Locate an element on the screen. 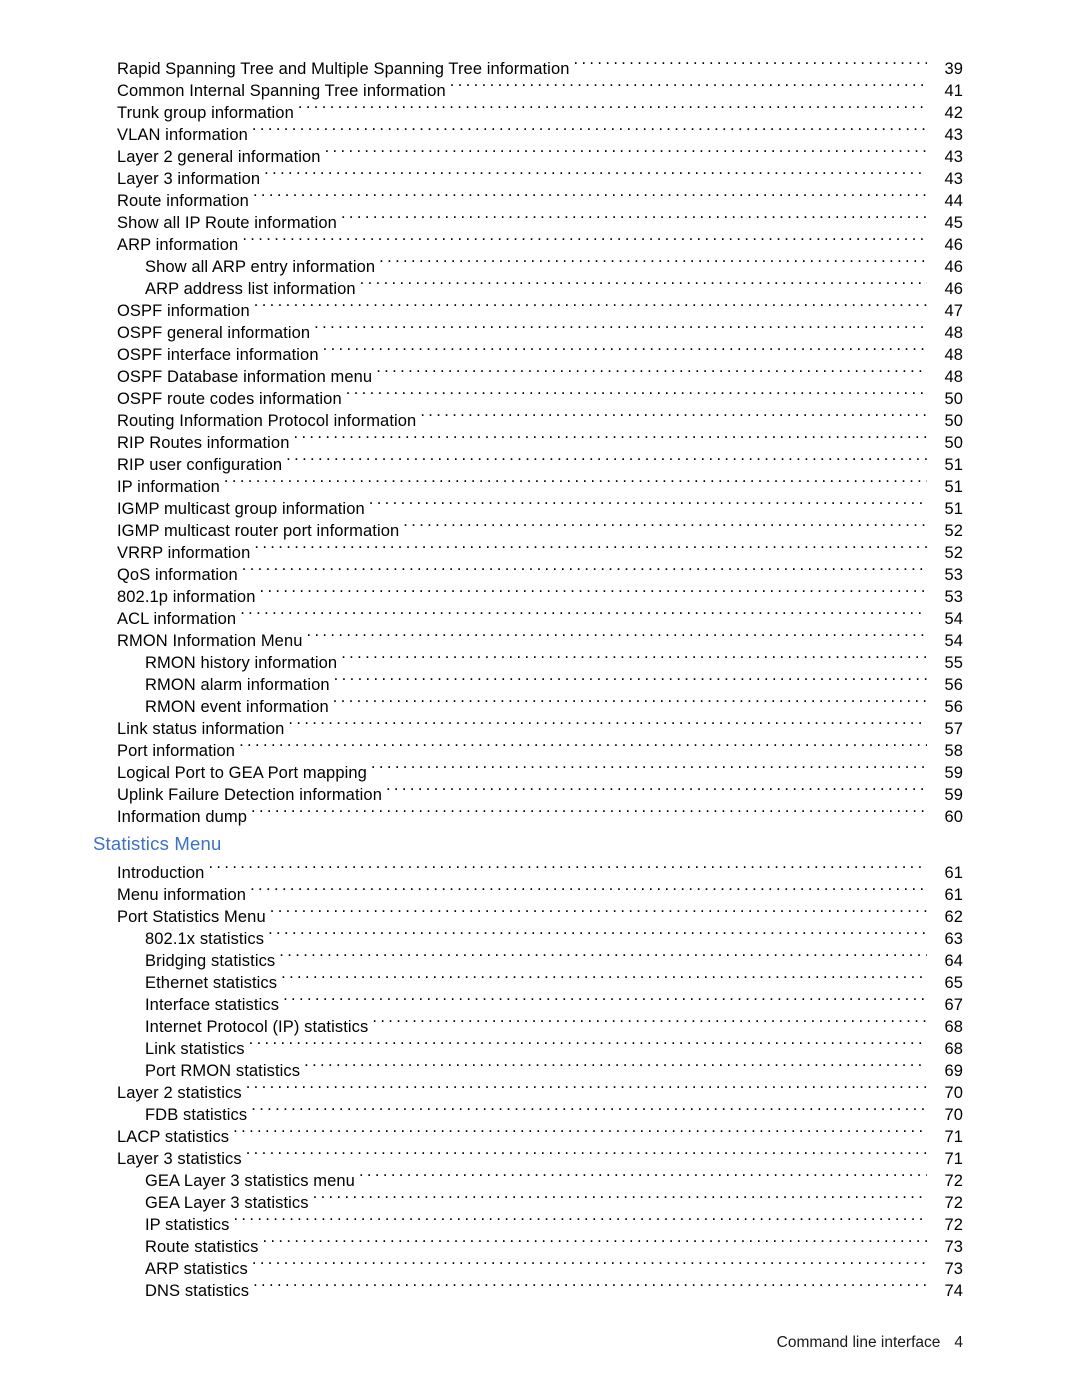 The height and width of the screenshot is (1397, 1080). toc-entry-title: Interface statistics is located at coordinates (212, 1005).